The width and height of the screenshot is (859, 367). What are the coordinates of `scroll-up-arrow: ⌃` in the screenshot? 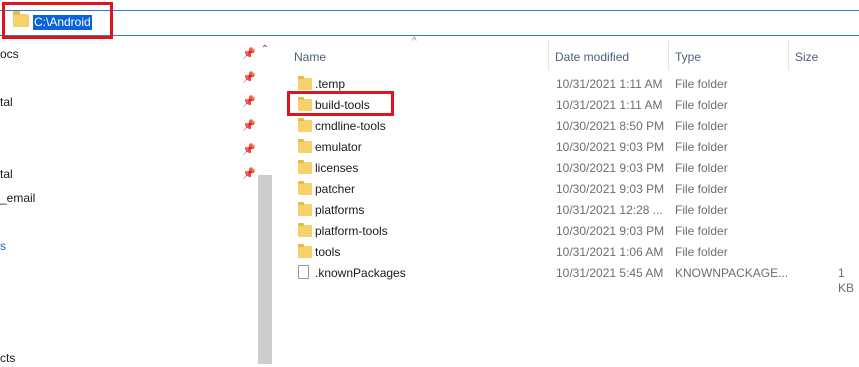 It's located at (265, 50).